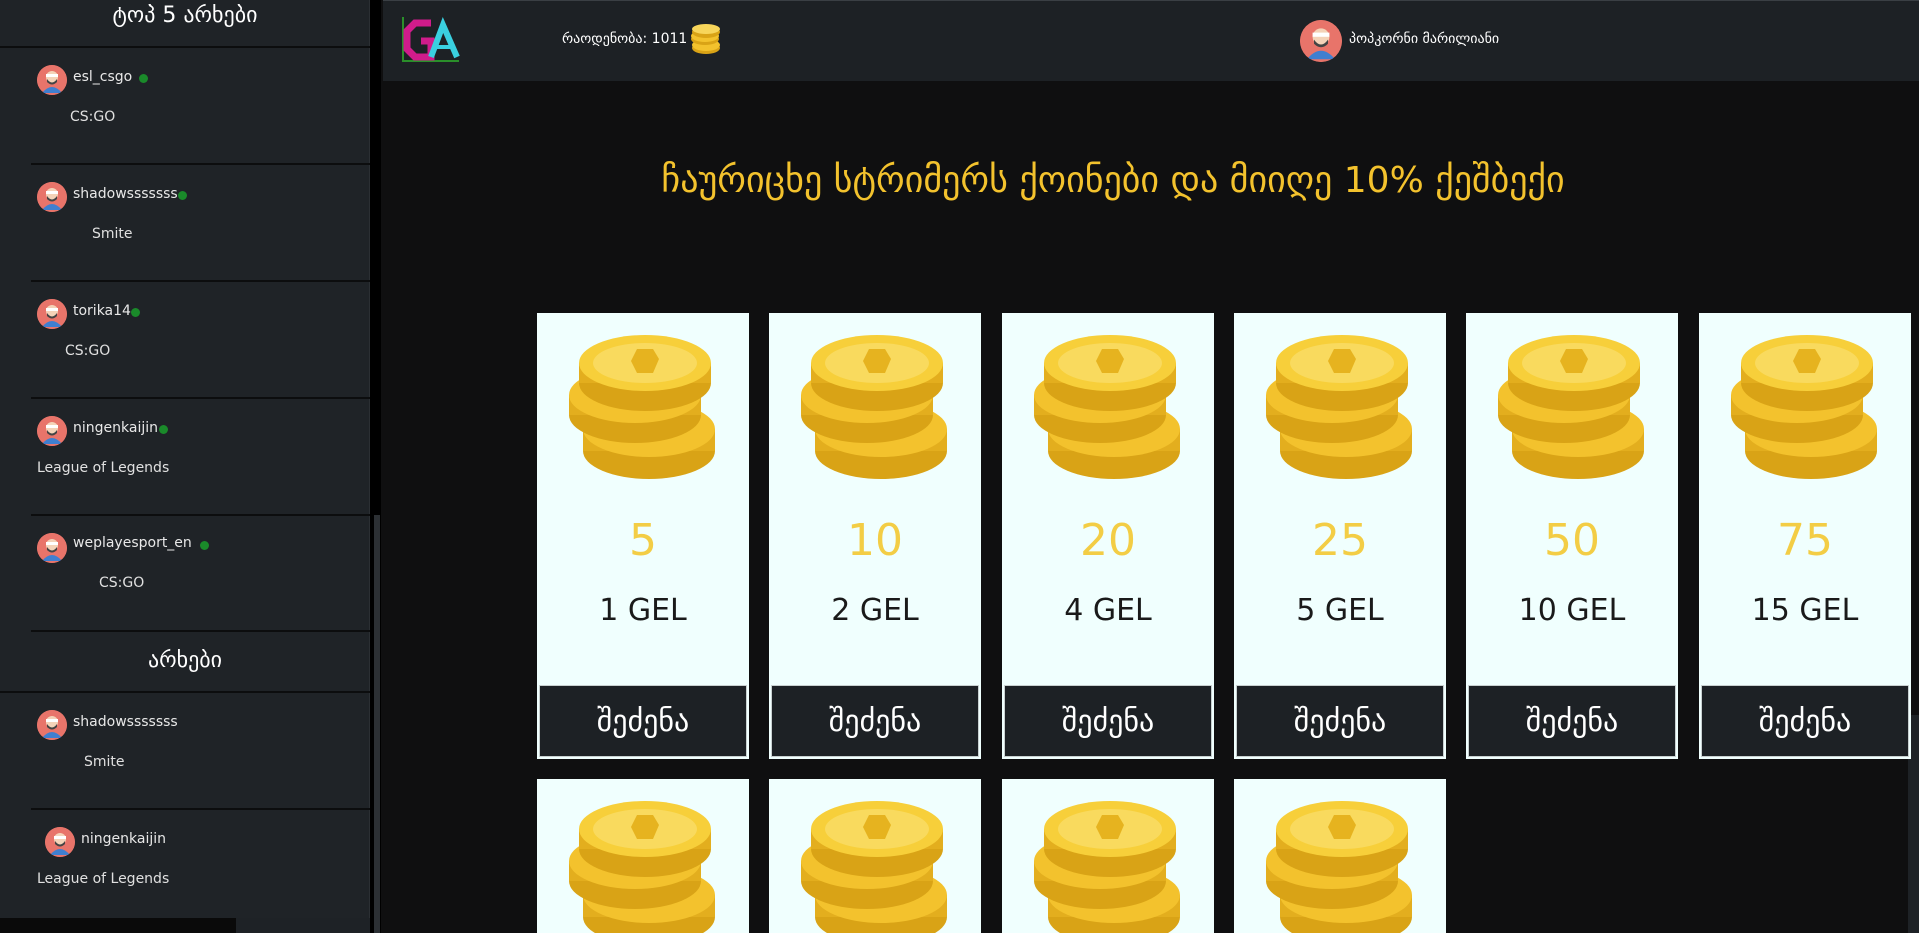  What do you see at coordinates (1340, 540) in the screenshot?
I see `coin-amount: 25` at bounding box center [1340, 540].